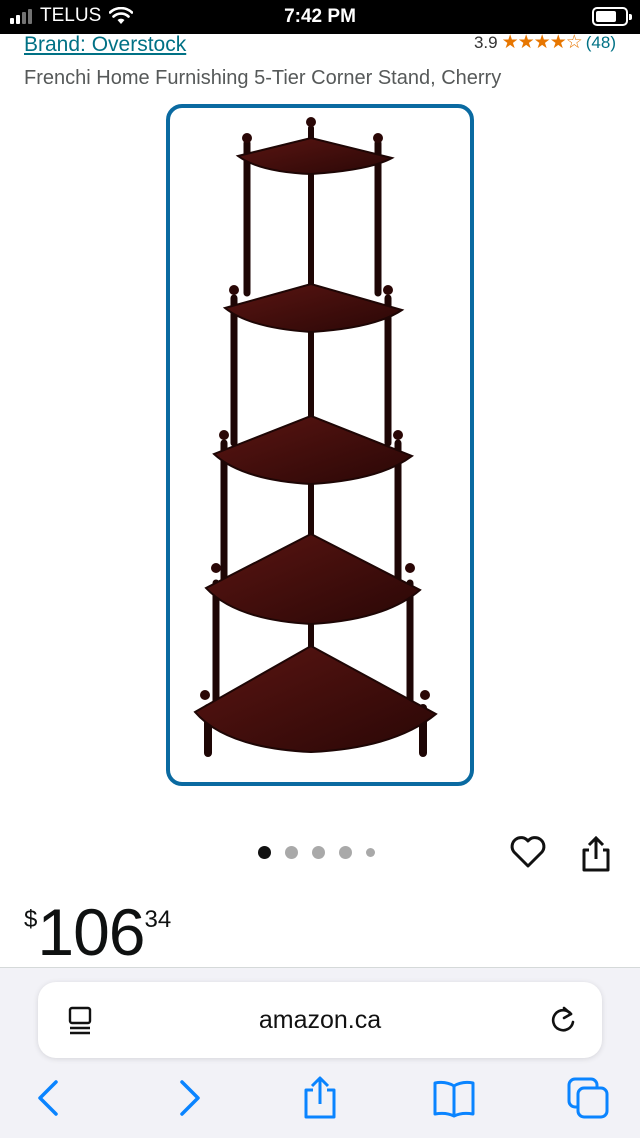  I want to click on battery-icon, so click(612, 16).